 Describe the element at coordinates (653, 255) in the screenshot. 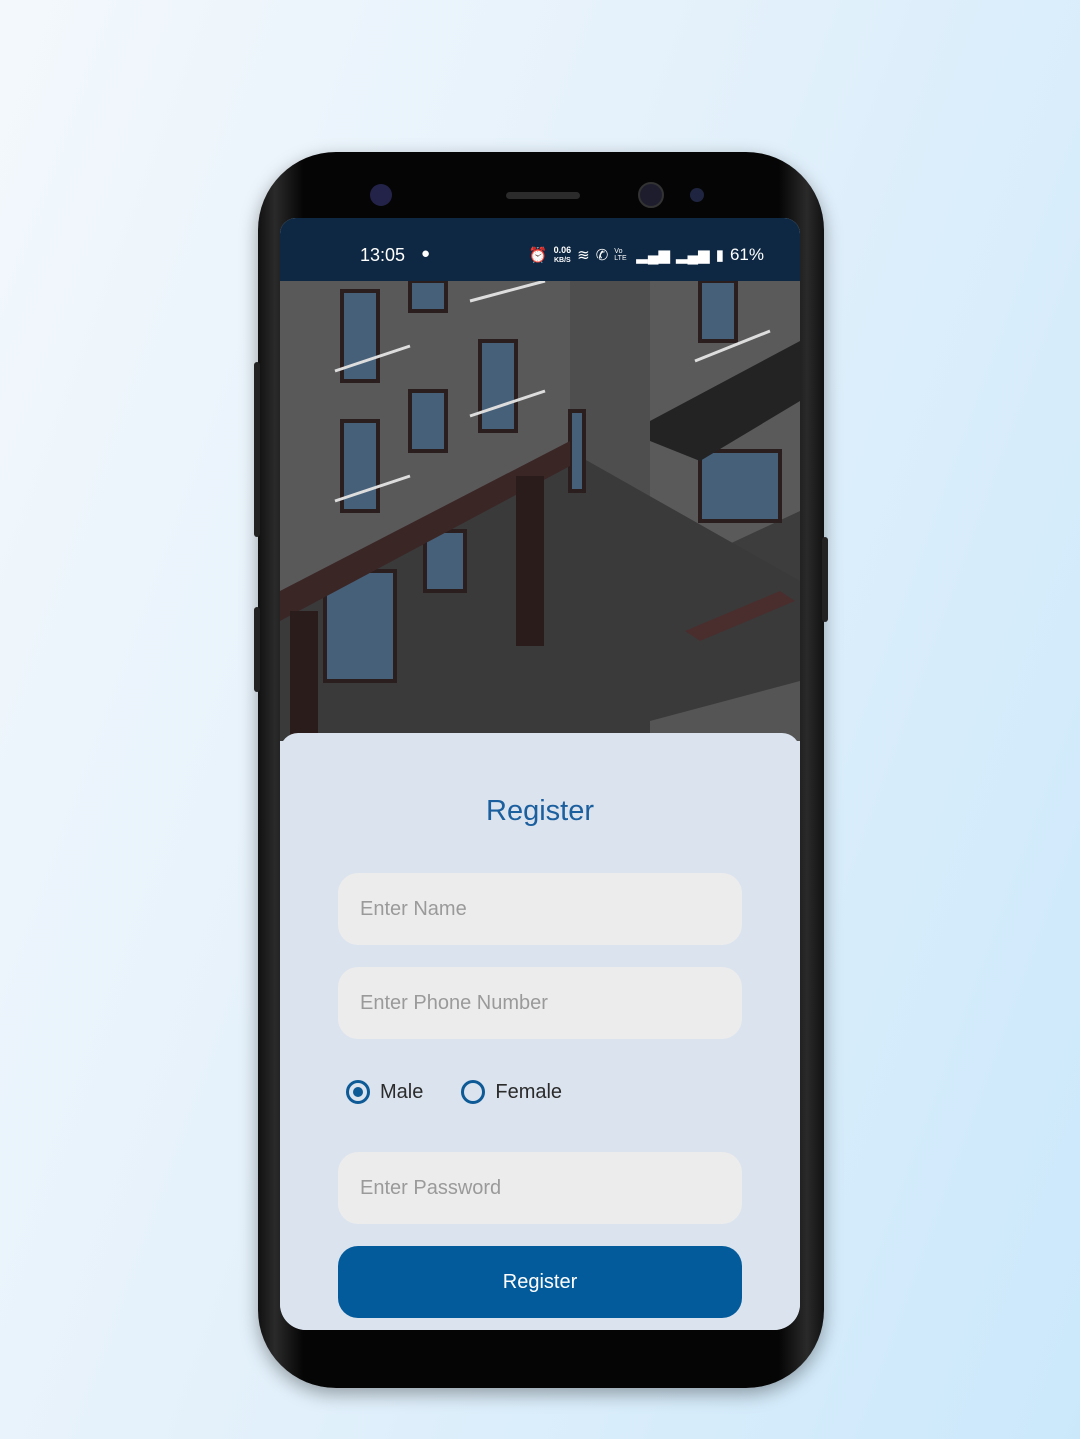

I see `signal-icon-1: ▂▄▆` at that location.